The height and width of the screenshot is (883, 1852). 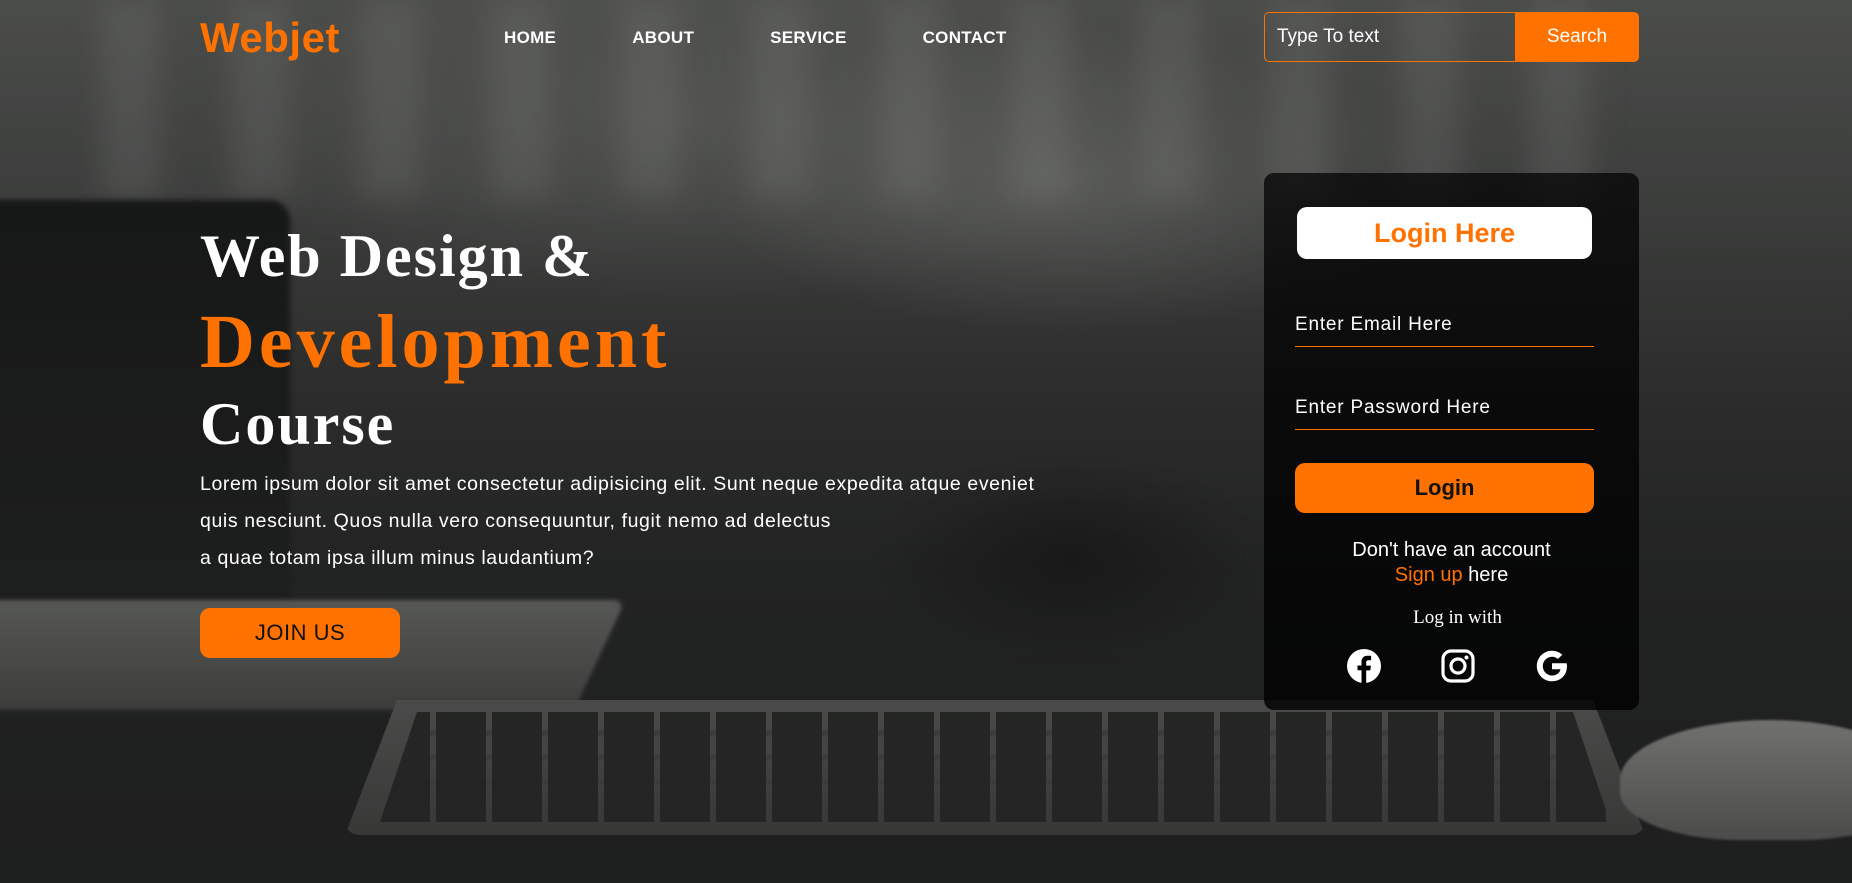 I want to click on main-nav: HOME ABOUT SERVICE CONTACT, so click(x=793, y=38).